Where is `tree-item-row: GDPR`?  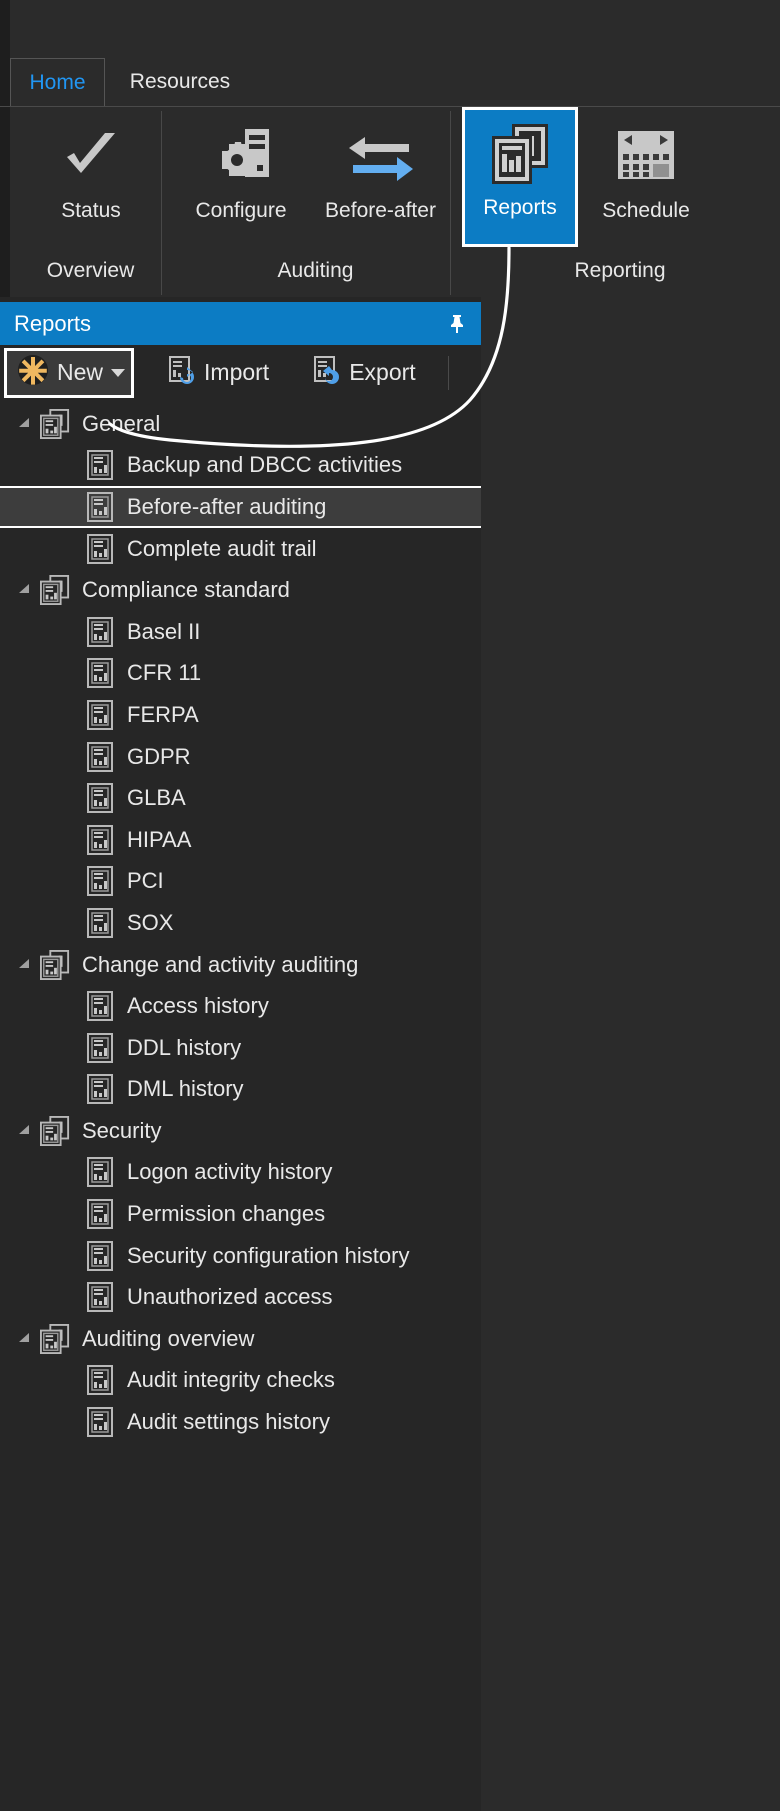
tree-item-row: GDPR is located at coordinates (240, 757).